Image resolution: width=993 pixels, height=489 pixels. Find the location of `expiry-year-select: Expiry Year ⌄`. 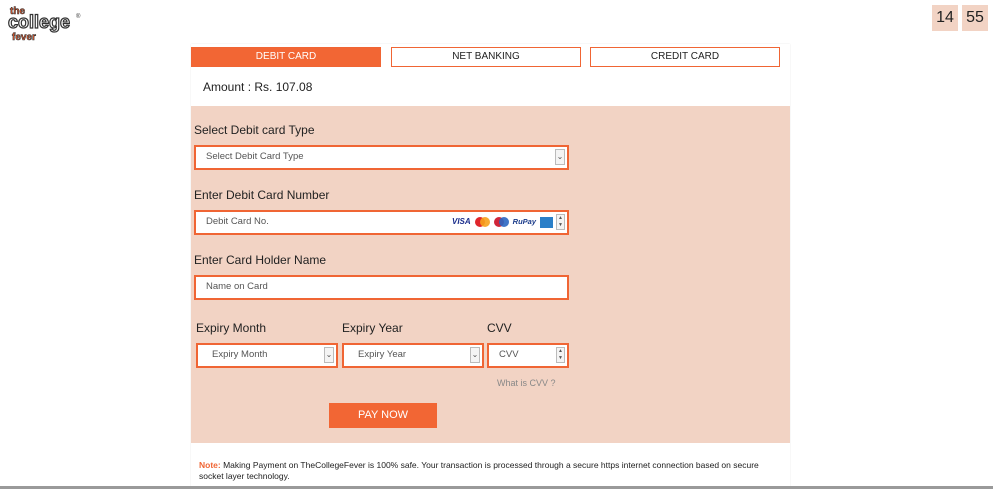

expiry-year-select: Expiry Year ⌄ is located at coordinates (413, 355).